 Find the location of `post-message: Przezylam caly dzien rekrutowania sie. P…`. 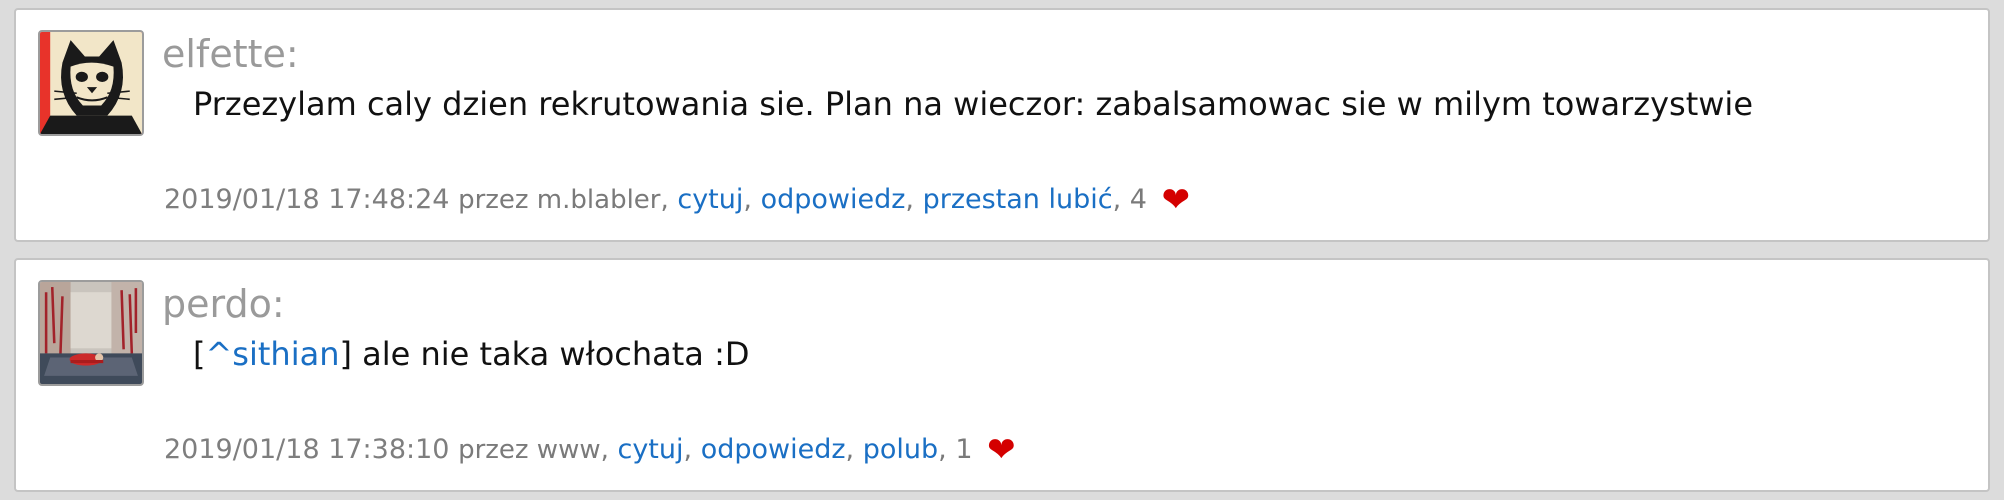

post-message: Przezylam caly dzien rekrutowania sie. P… is located at coordinates (973, 104).